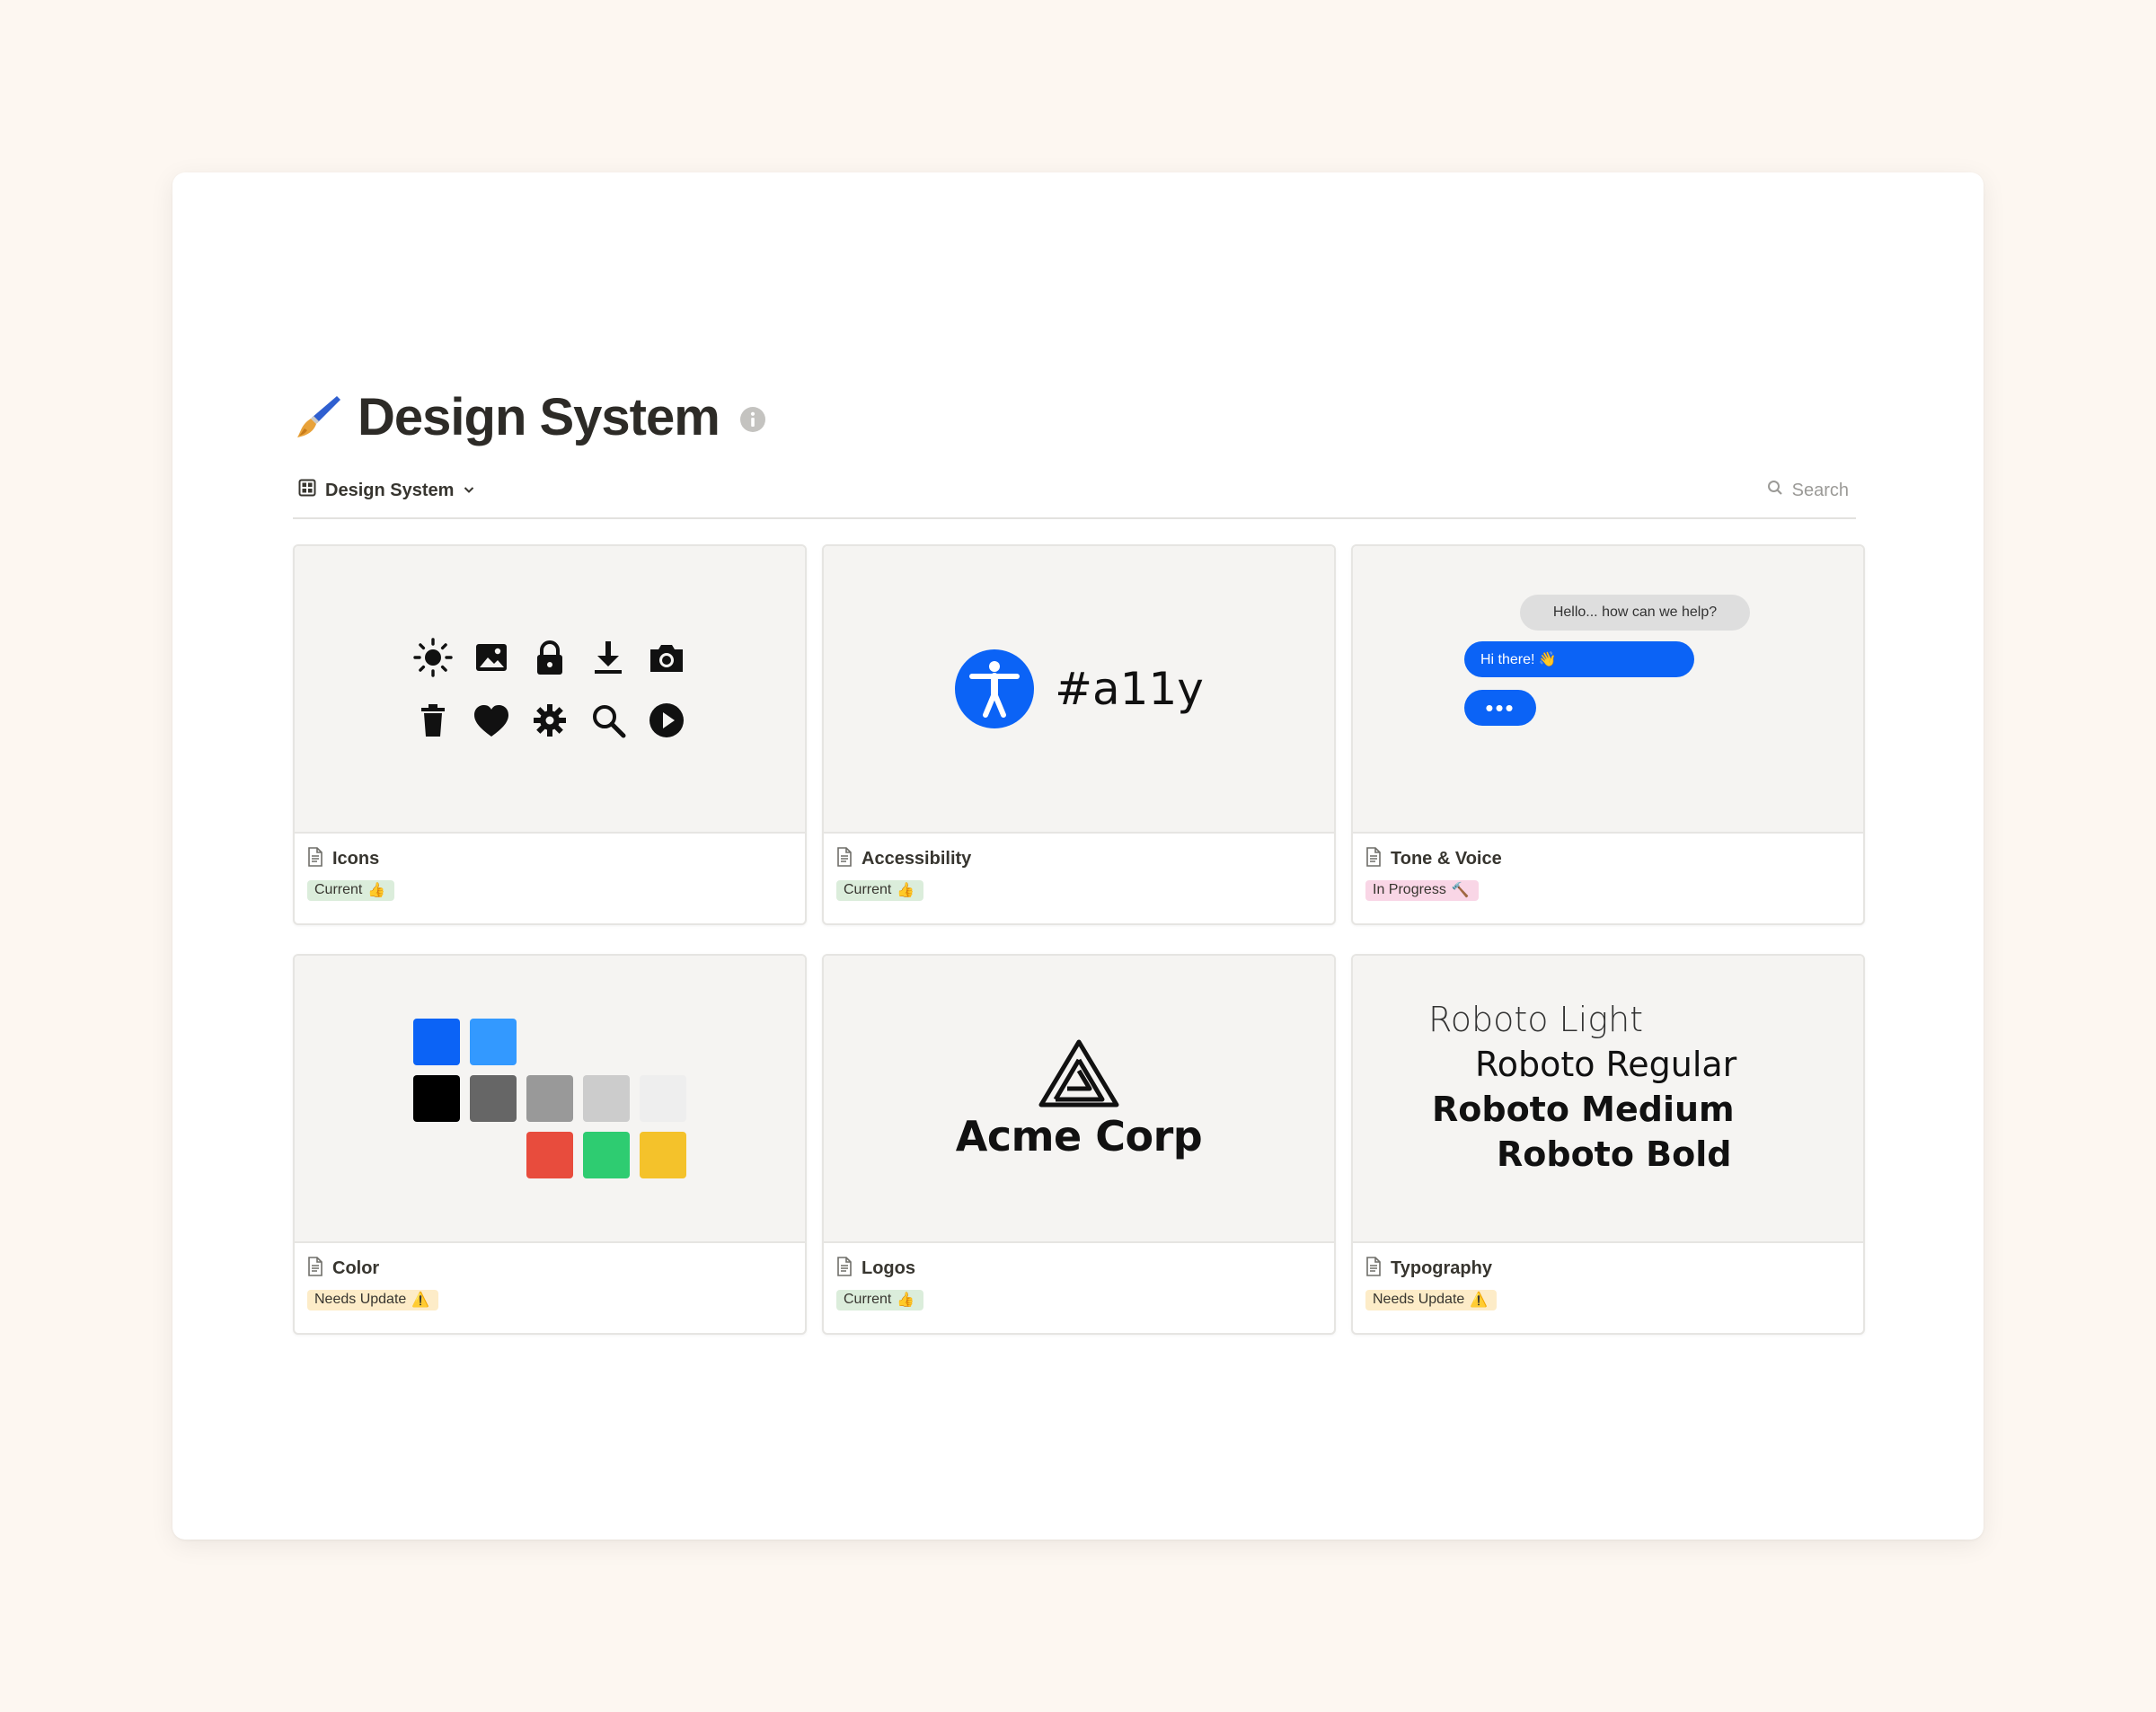  I want to click on camera-icon, so click(667, 658).